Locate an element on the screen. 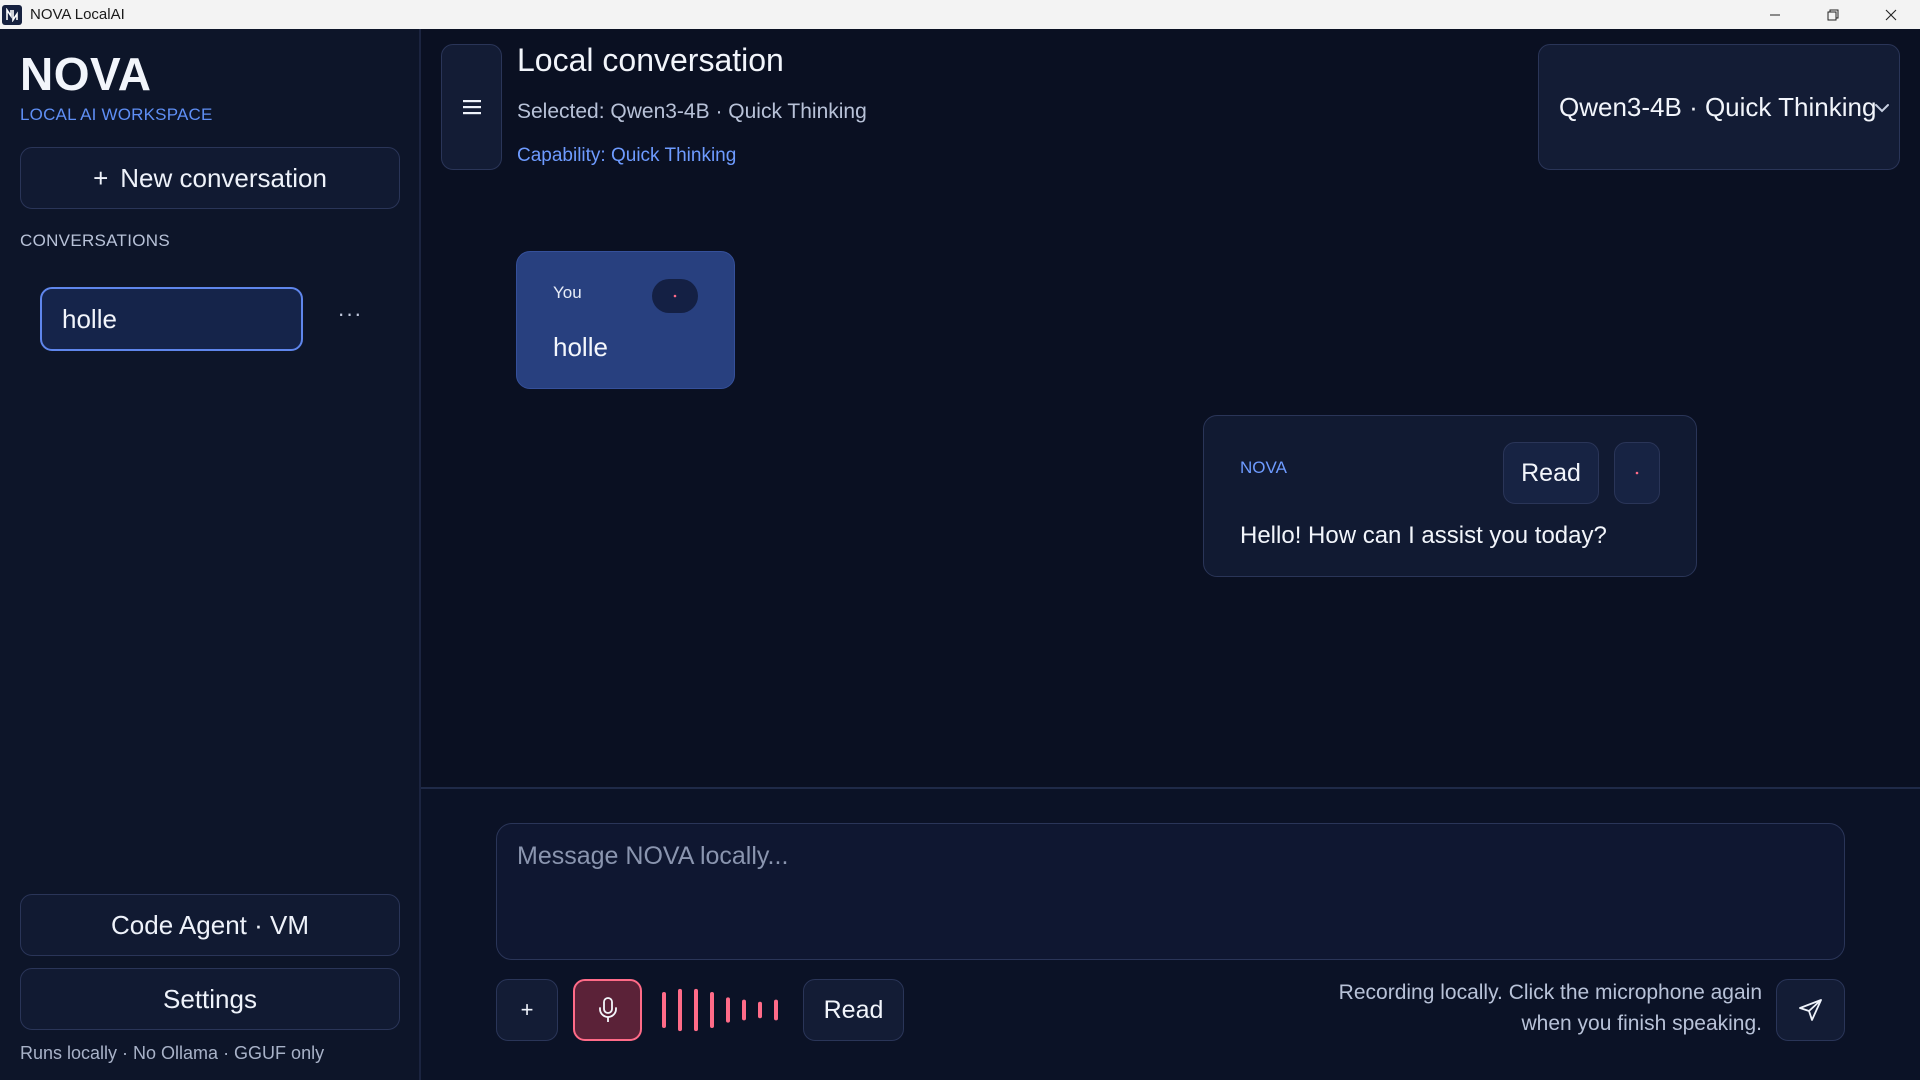  recording-status-line: when you finish speaking. is located at coordinates (1642, 1023).